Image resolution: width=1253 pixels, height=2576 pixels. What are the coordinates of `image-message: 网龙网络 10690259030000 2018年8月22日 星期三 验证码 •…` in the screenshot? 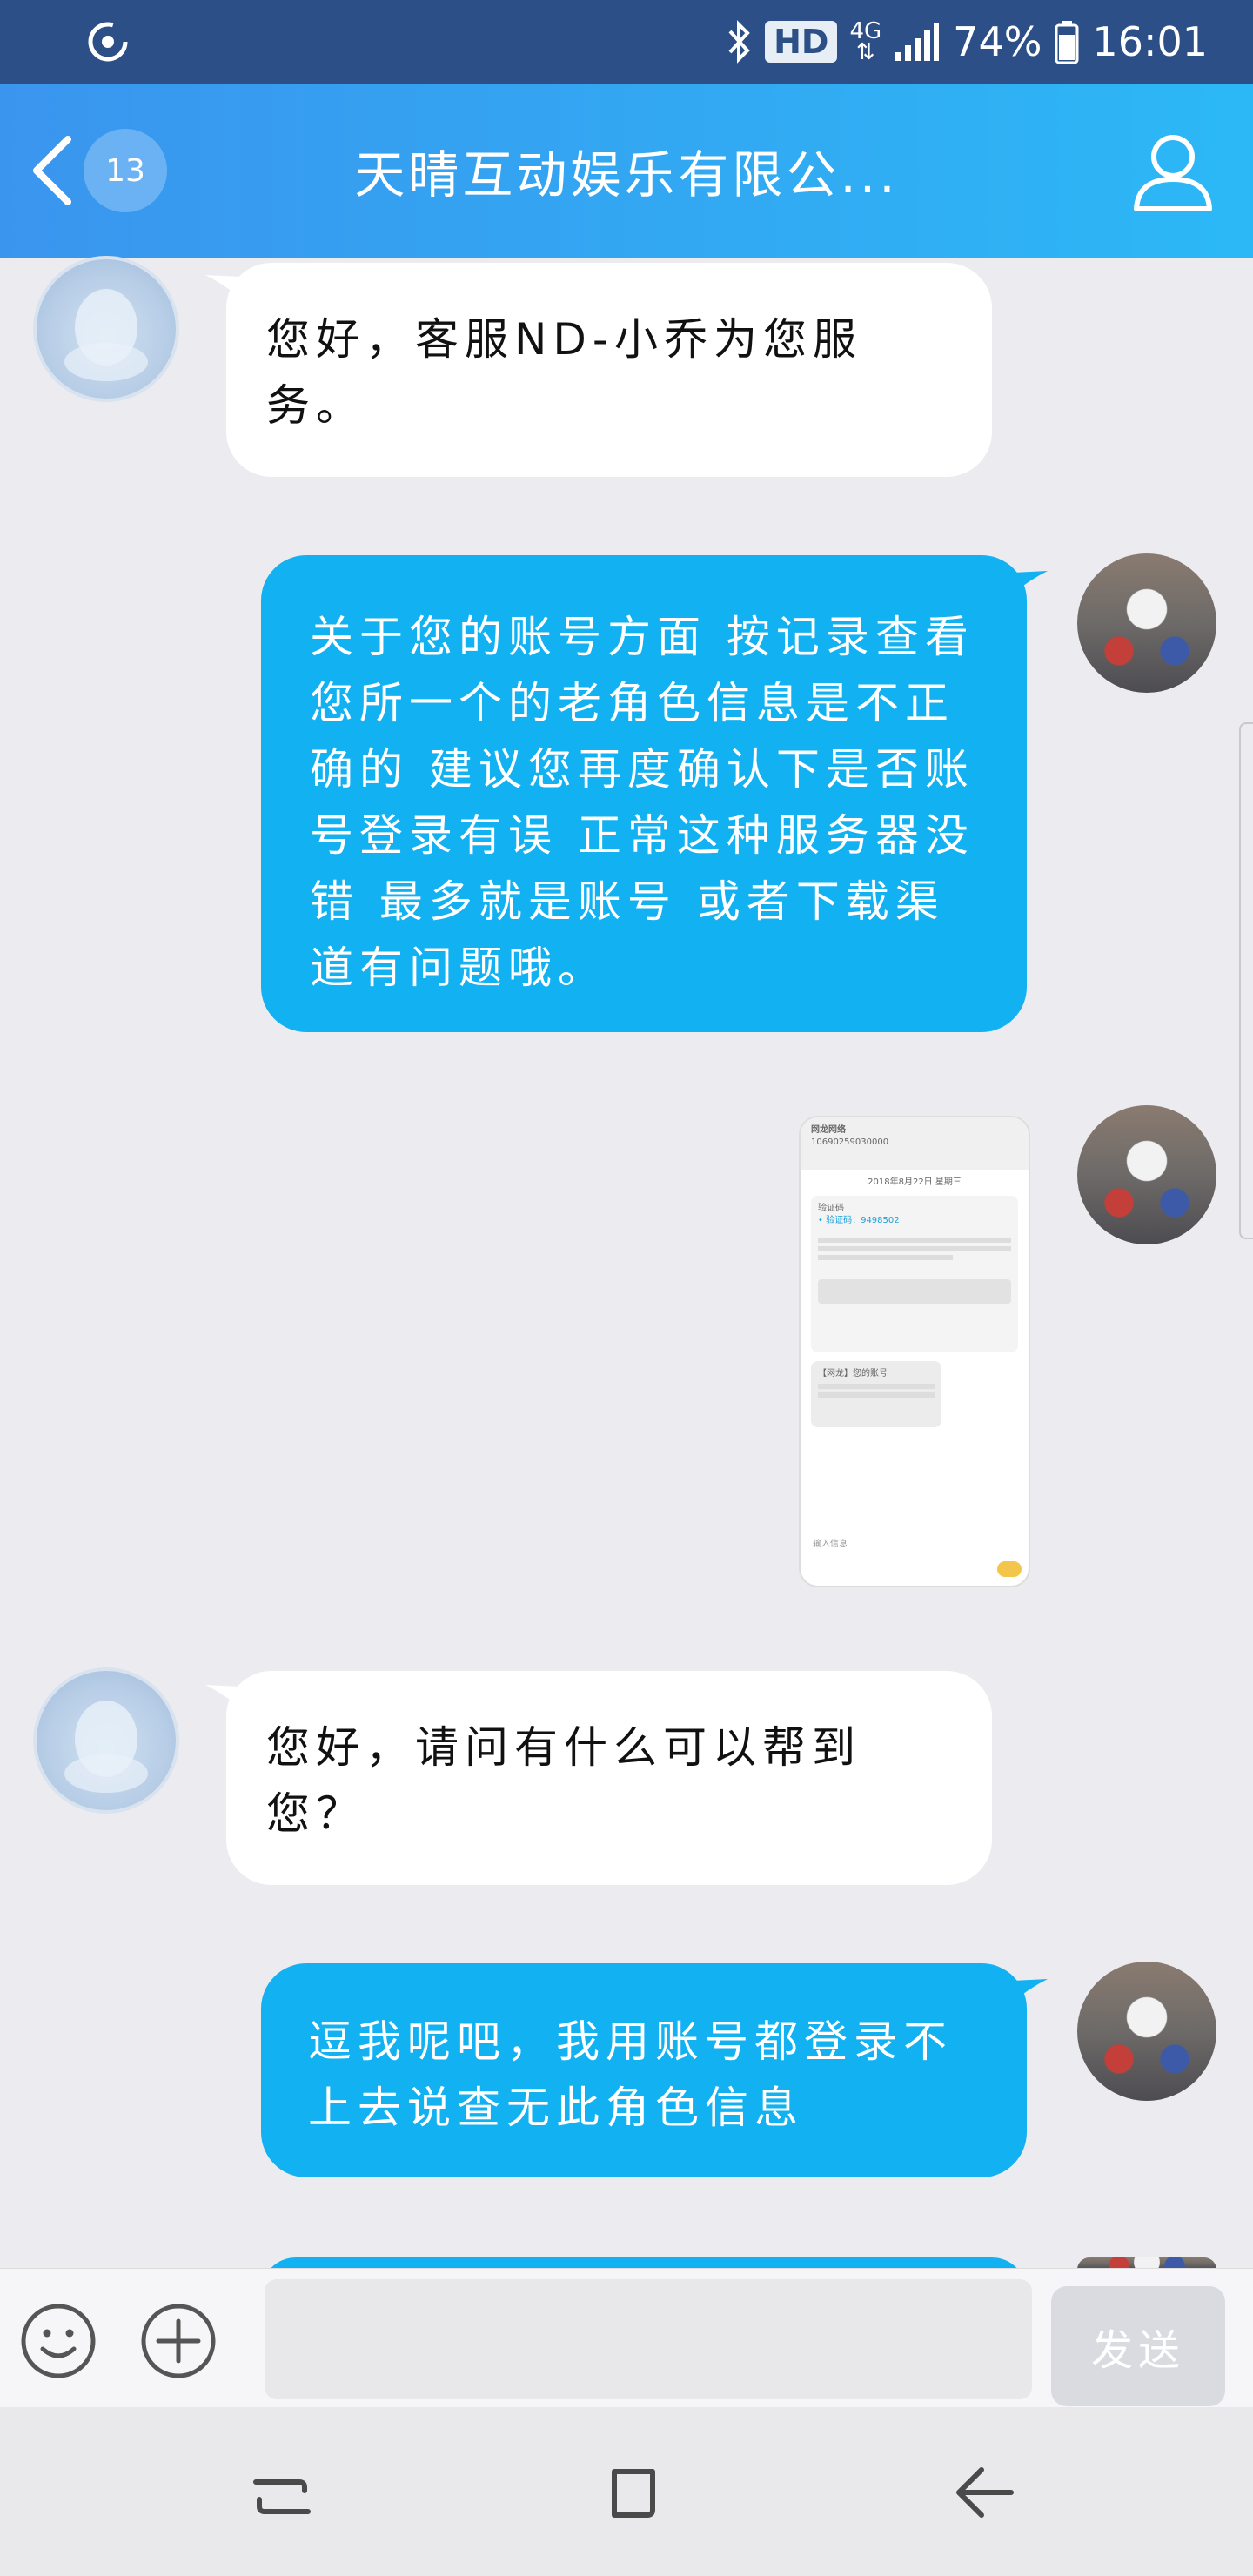 It's located at (914, 1351).